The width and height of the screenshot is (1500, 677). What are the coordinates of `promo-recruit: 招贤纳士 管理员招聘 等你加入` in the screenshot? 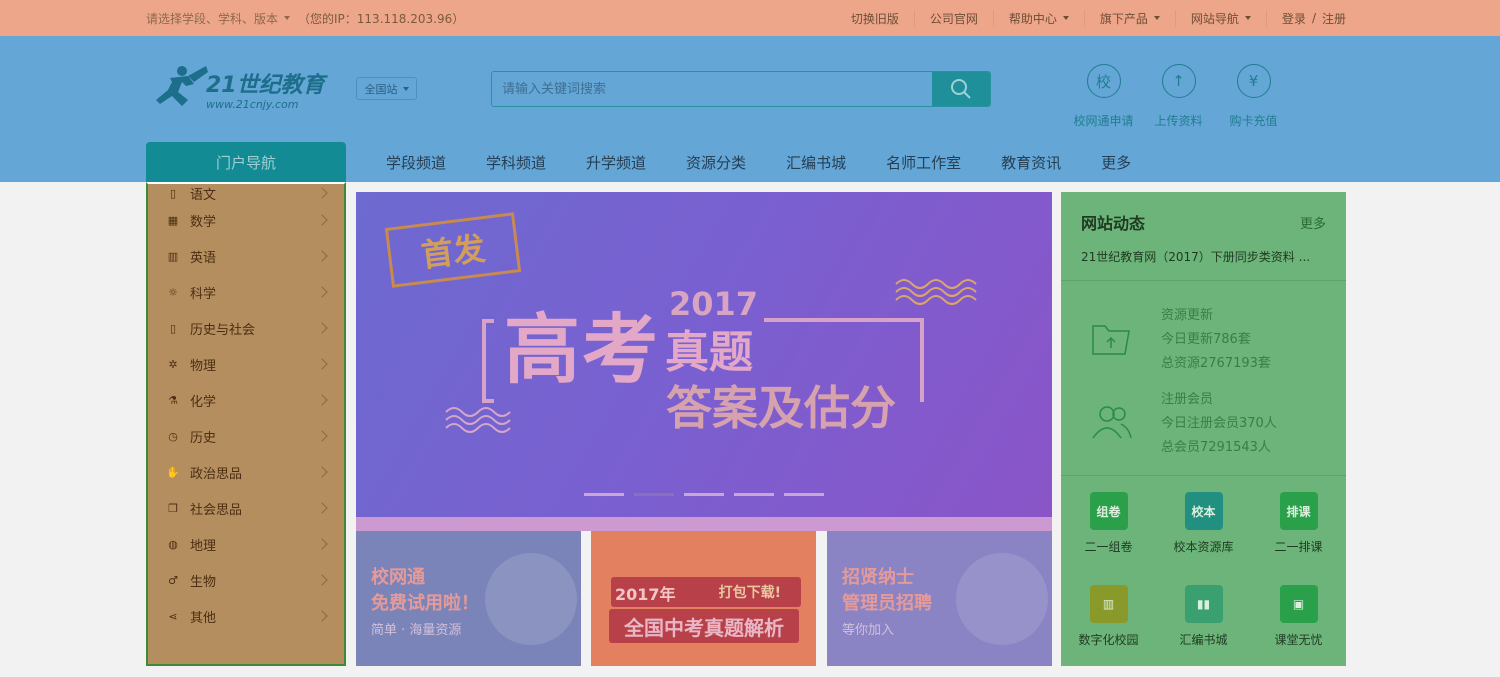 It's located at (939, 598).